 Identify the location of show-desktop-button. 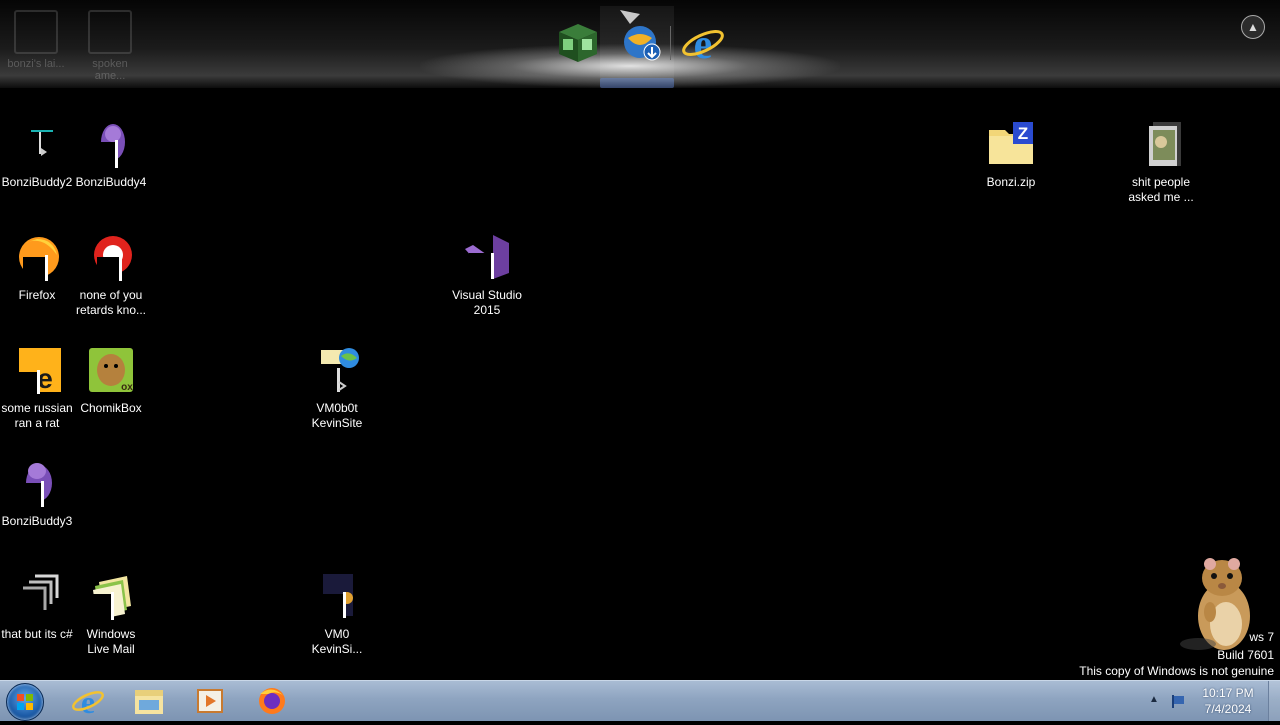
(1274, 701).